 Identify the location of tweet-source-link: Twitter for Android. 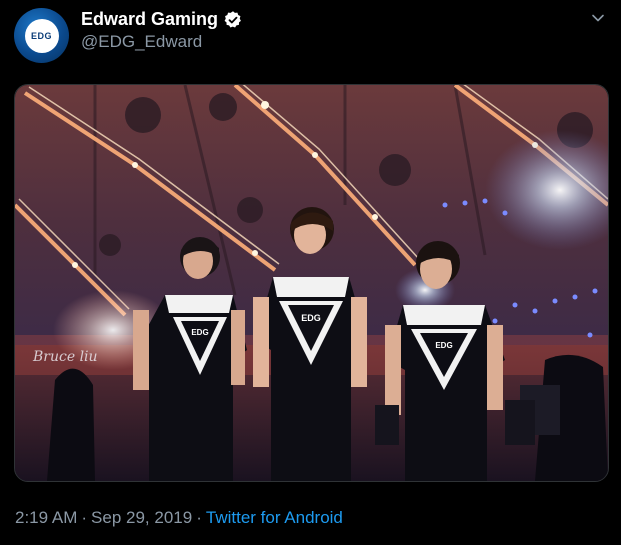
(274, 517).